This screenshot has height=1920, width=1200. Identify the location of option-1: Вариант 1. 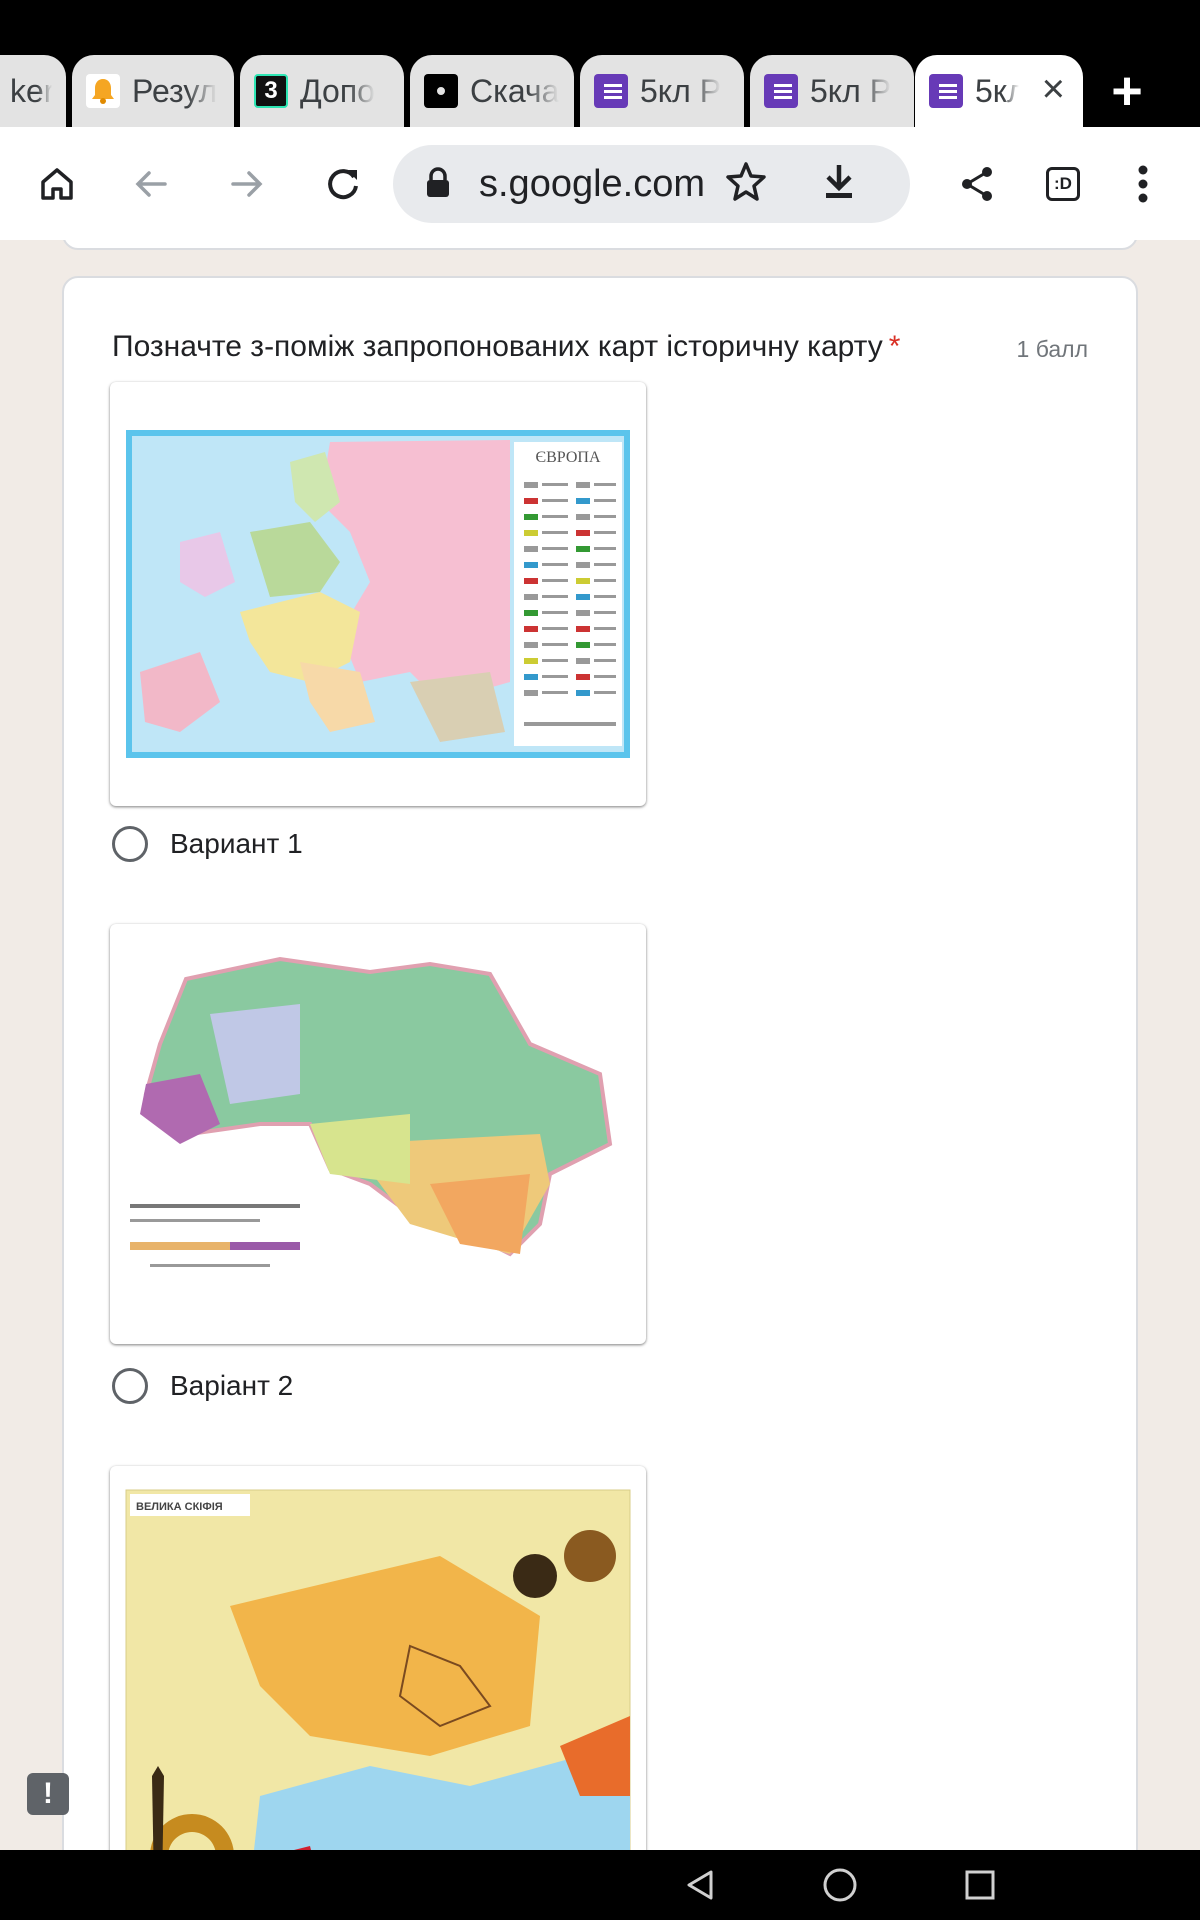
(207, 844).